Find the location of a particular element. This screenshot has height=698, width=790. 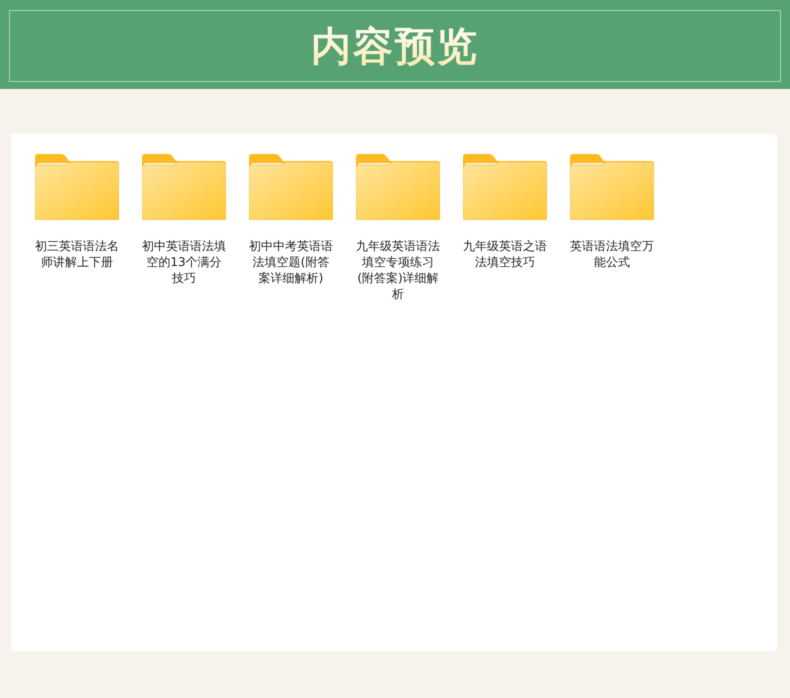

folder-name: 九年级英语语法填空专项练习(附答案)详细解析 is located at coordinates (398, 270).